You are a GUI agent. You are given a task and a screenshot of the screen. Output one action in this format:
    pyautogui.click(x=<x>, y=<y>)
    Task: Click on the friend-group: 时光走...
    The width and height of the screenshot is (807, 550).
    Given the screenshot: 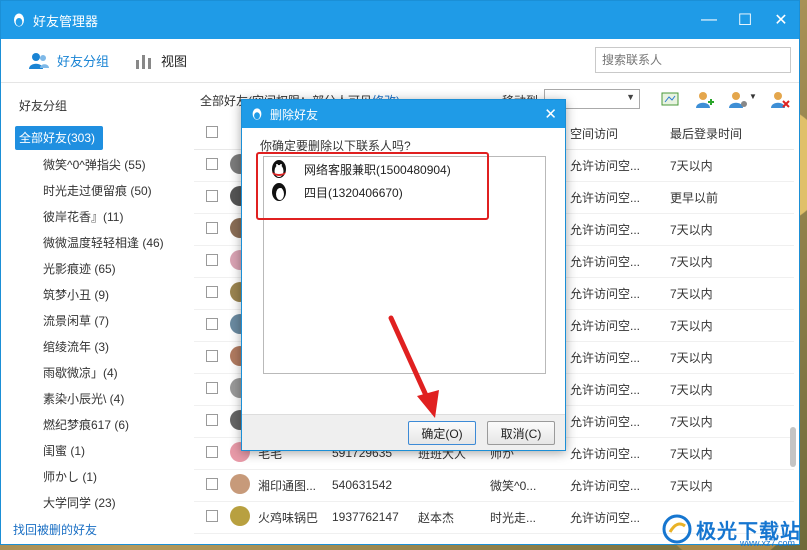 What is the action you would take?
    pyautogui.click(x=530, y=517)
    